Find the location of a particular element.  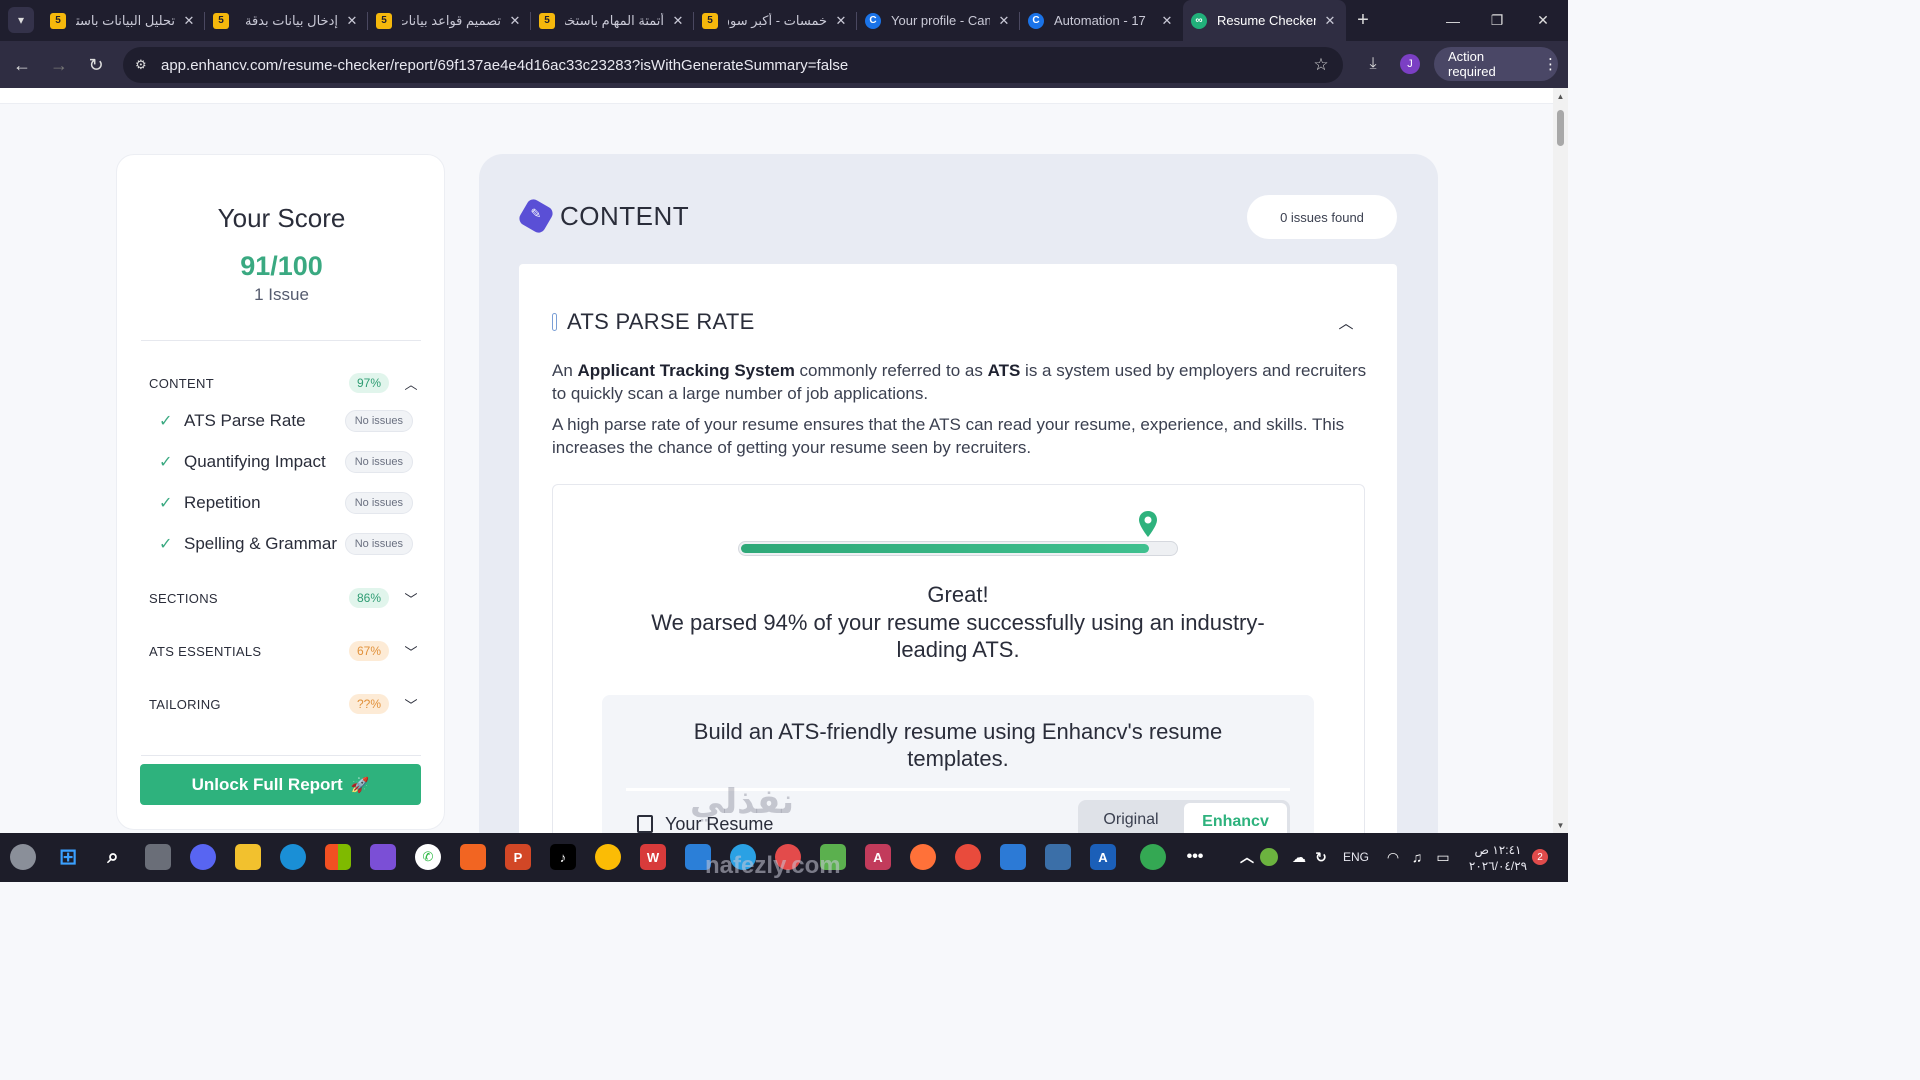

document-icon is located at coordinates (645, 824).